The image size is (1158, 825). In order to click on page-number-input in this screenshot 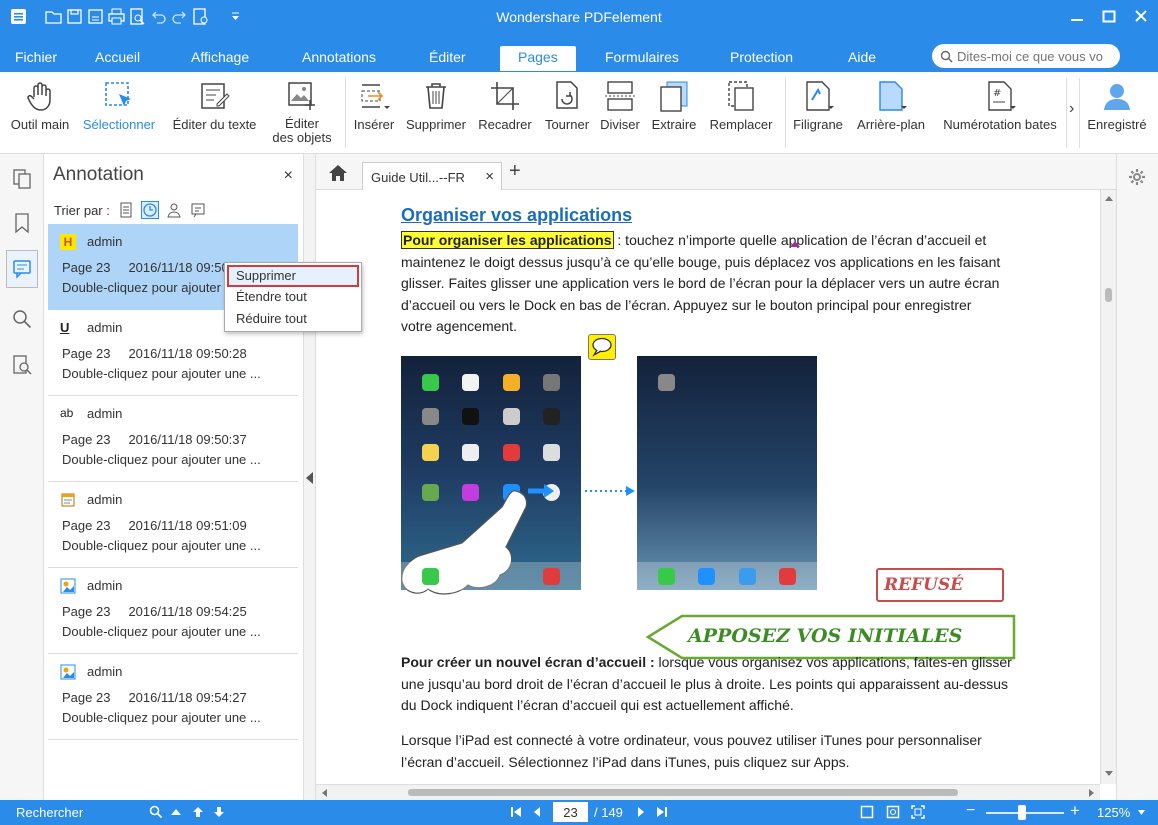, I will do `click(570, 812)`.